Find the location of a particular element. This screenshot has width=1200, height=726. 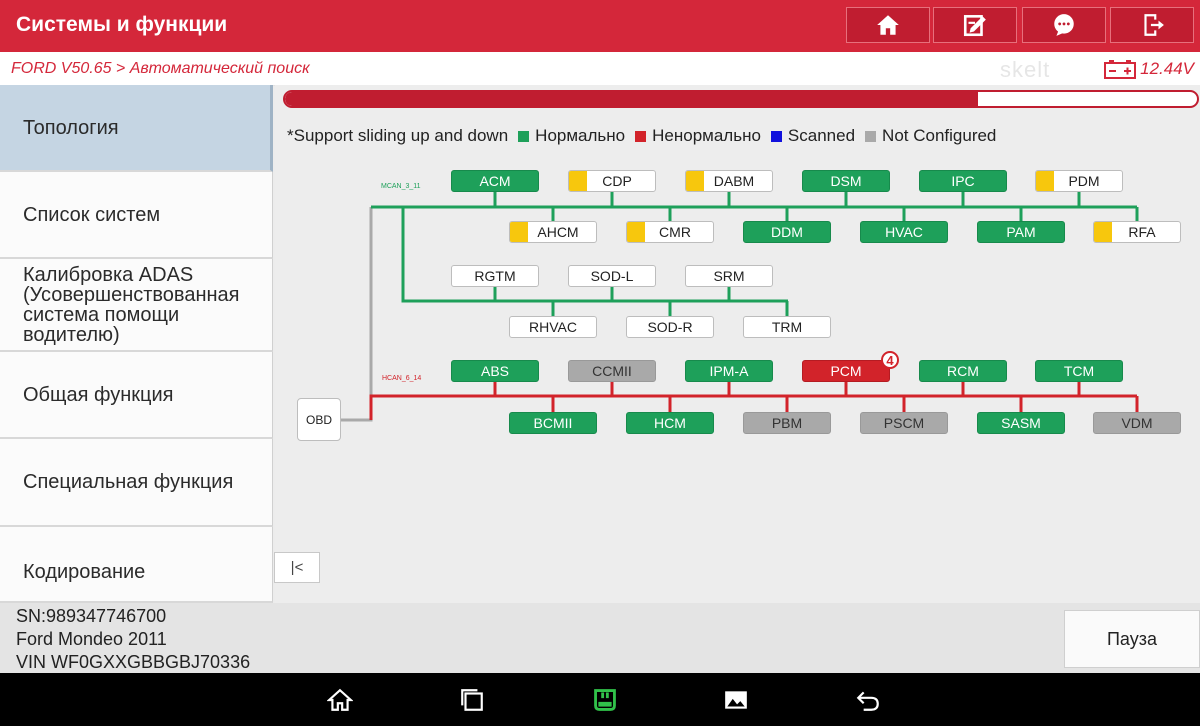

module-rgtm: RGTM is located at coordinates (495, 276).